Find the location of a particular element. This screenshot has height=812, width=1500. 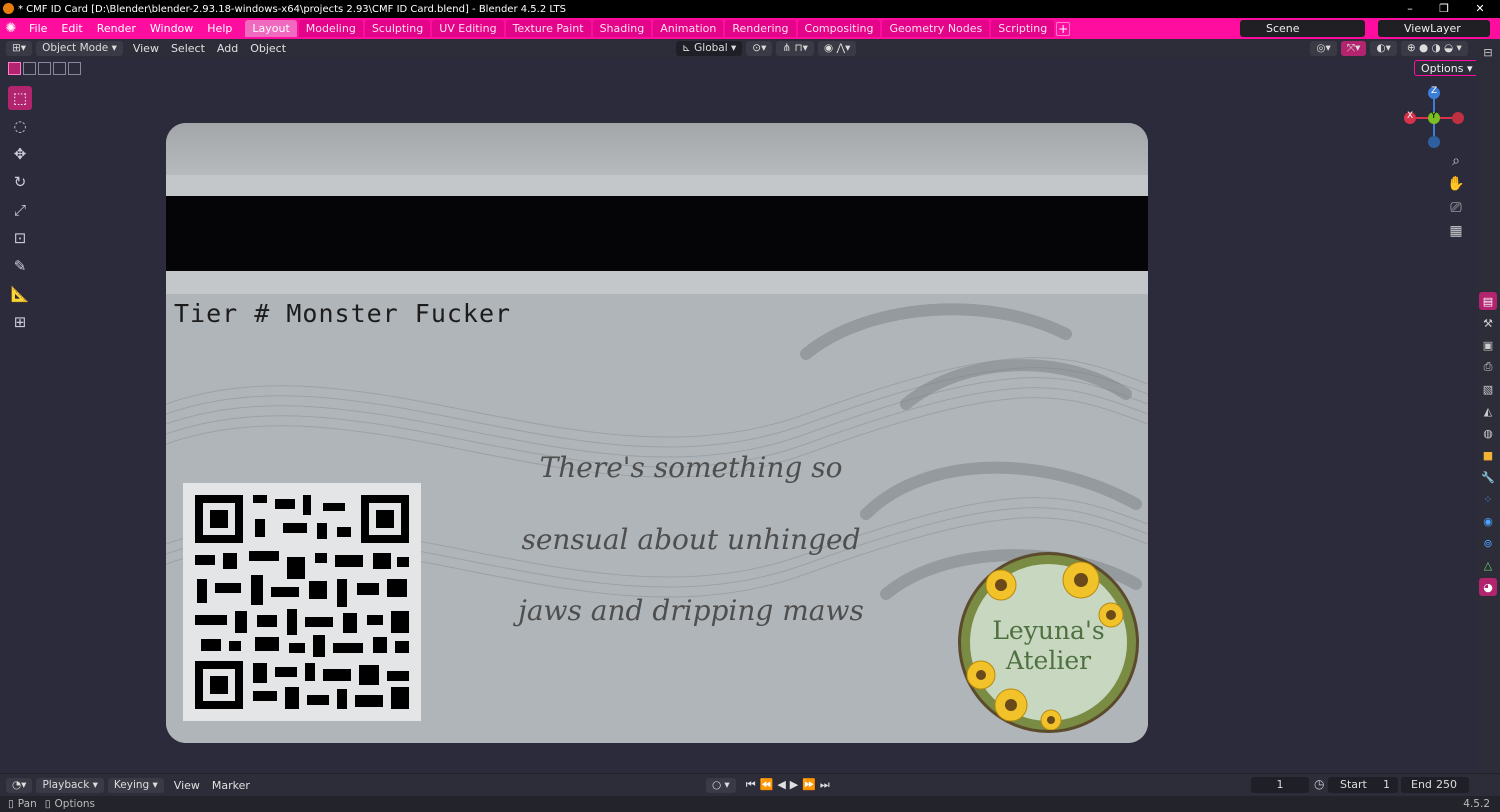

modifier-properties-icon: 🔧 is located at coordinates (1488, 477).